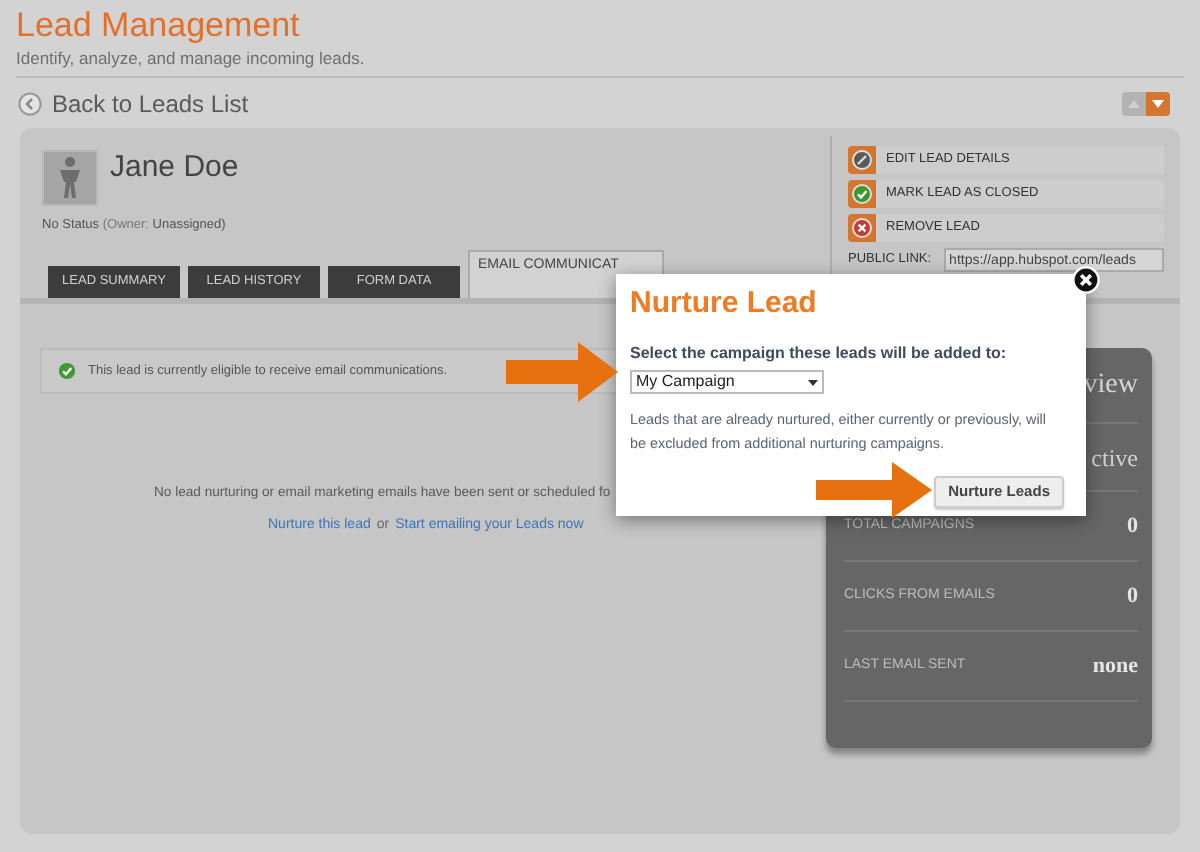 The image size is (1200, 852). I want to click on down-button, so click(1158, 104).